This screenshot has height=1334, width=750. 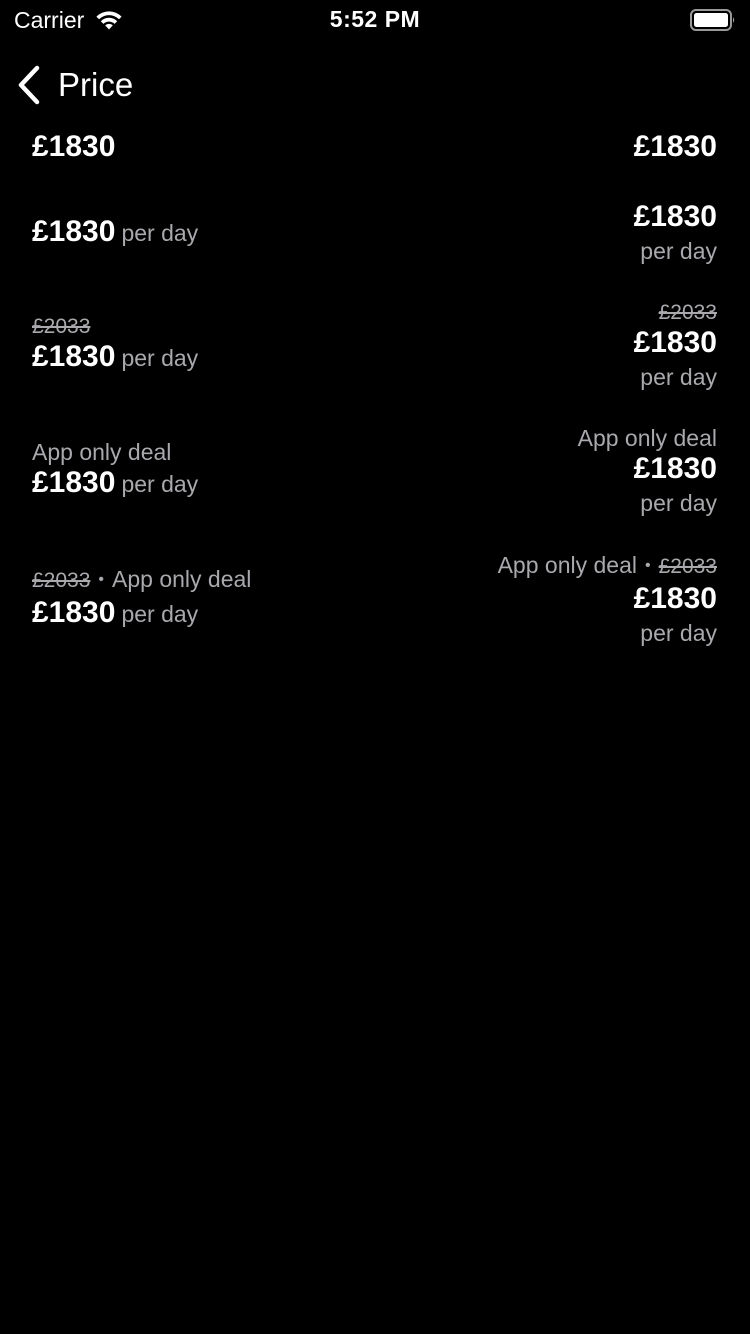 I want to click on status-time: 5:52 PM, so click(x=375, y=19).